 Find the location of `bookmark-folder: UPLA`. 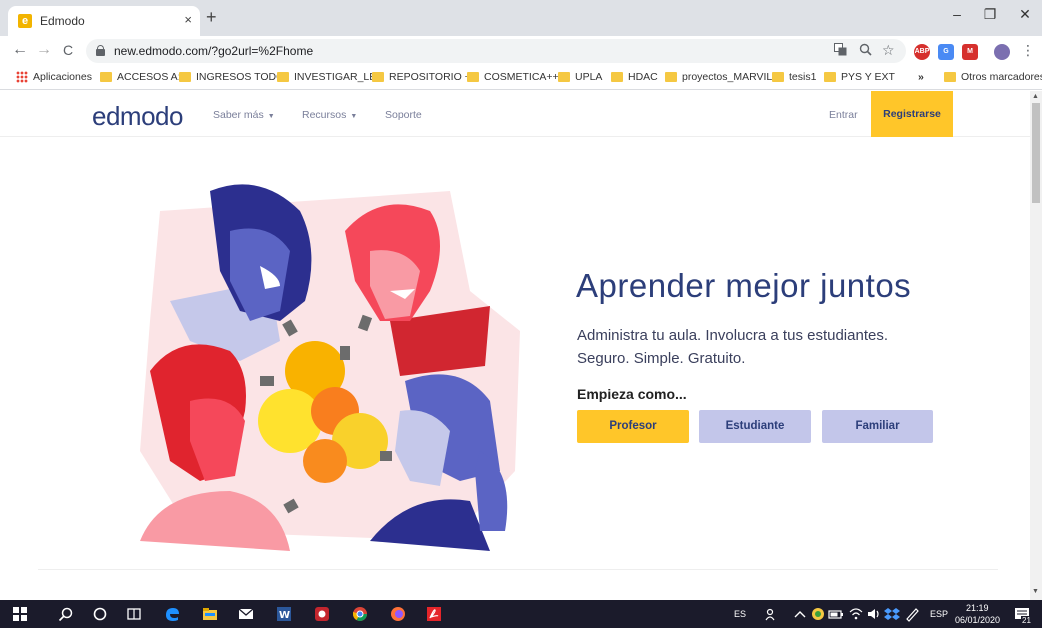

bookmark-folder: UPLA is located at coordinates (580, 77).